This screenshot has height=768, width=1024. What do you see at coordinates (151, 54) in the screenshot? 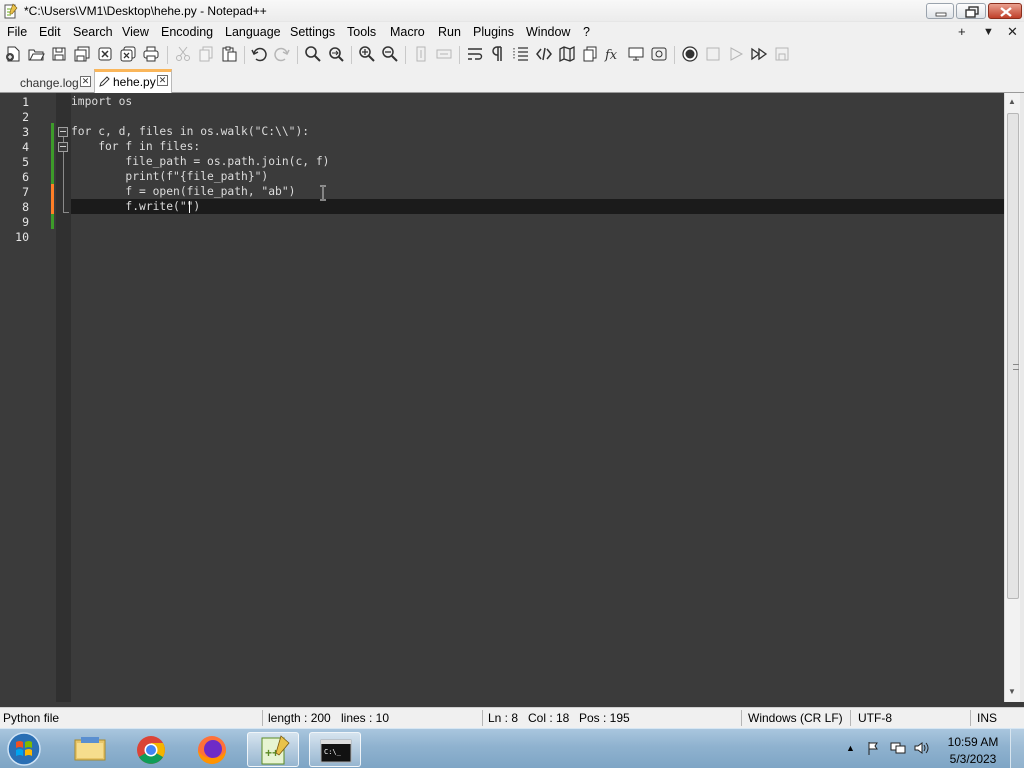
I see `print-icon` at bounding box center [151, 54].